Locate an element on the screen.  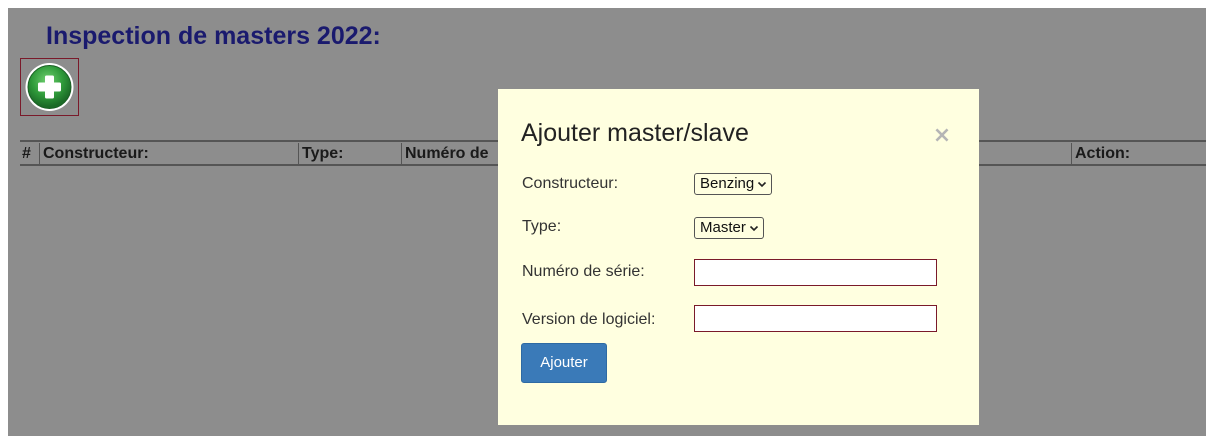
serial-number-input is located at coordinates (815, 272).